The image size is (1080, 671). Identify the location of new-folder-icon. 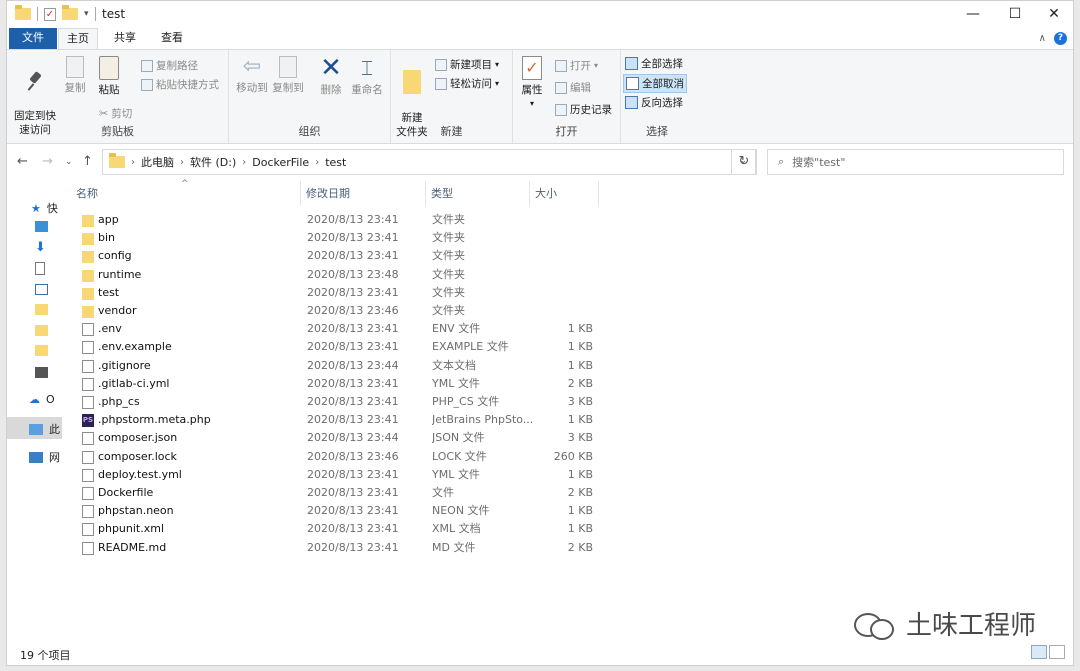
(70, 12).